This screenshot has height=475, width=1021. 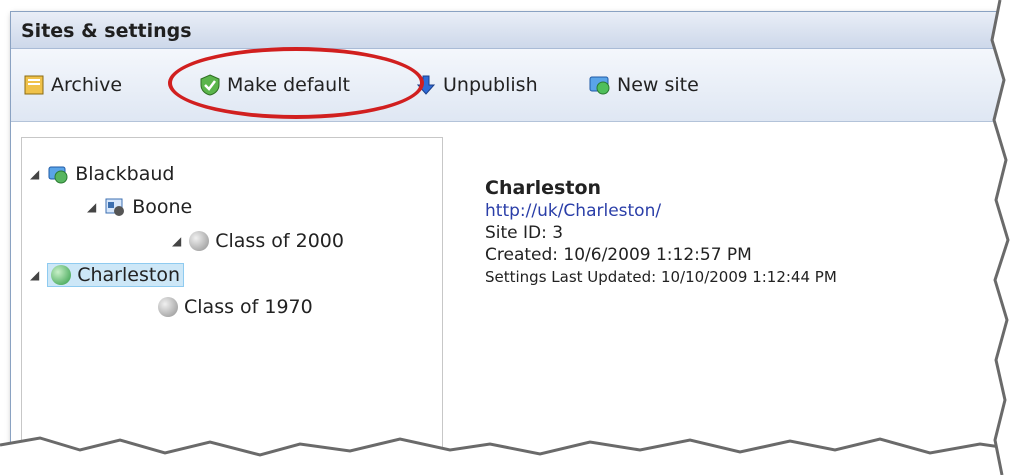 I want to click on archive-button: Archive, so click(x=72, y=85).